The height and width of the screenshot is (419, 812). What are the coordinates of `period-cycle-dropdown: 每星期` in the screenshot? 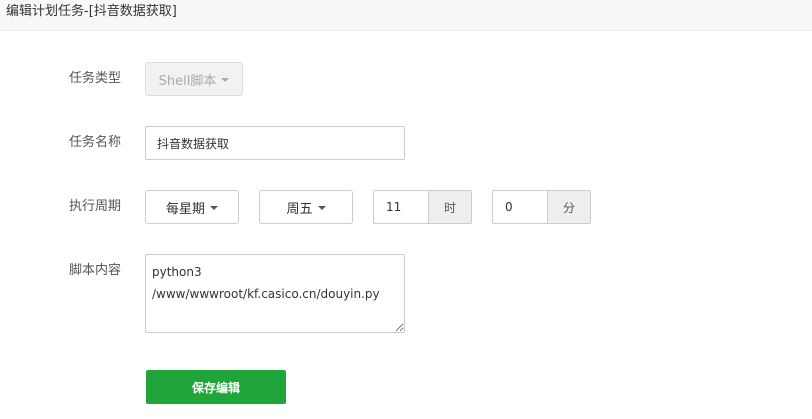 It's located at (192, 207).